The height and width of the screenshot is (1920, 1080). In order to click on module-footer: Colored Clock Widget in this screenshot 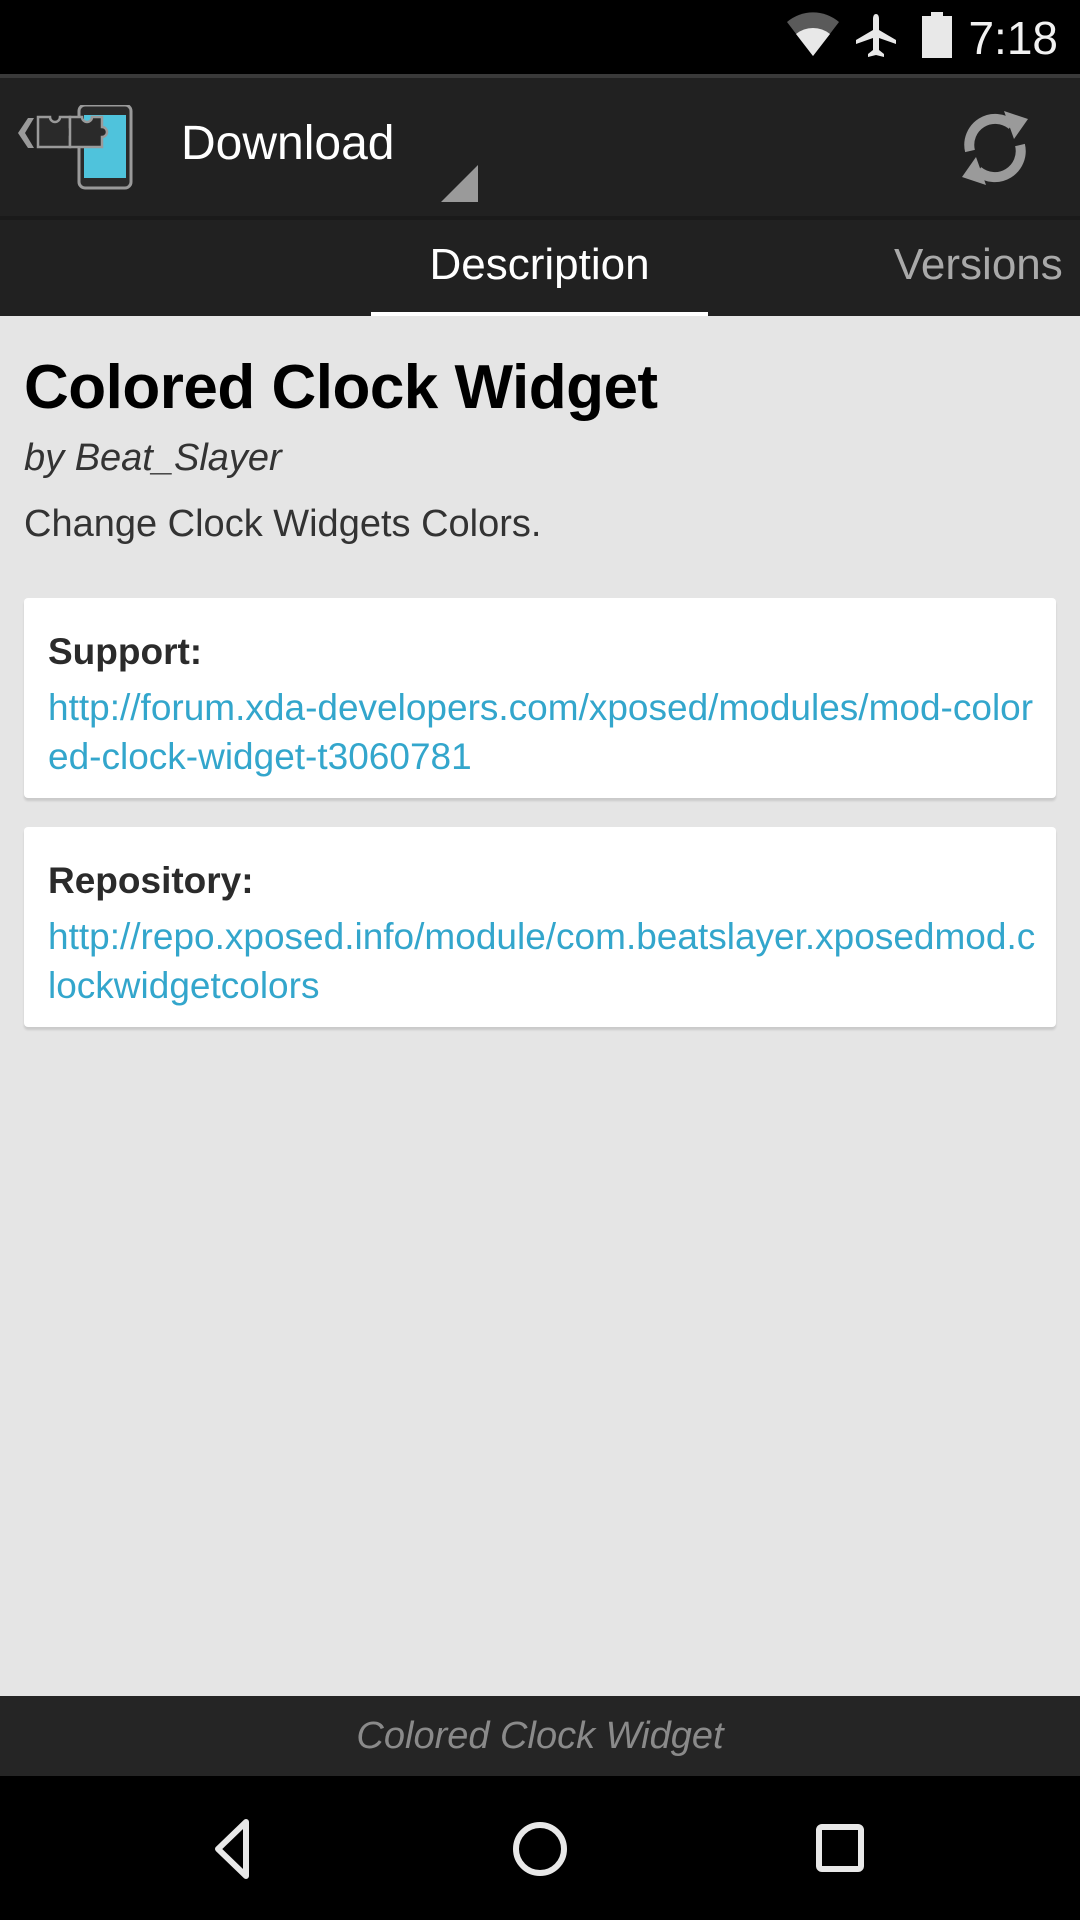, I will do `click(540, 1736)`.